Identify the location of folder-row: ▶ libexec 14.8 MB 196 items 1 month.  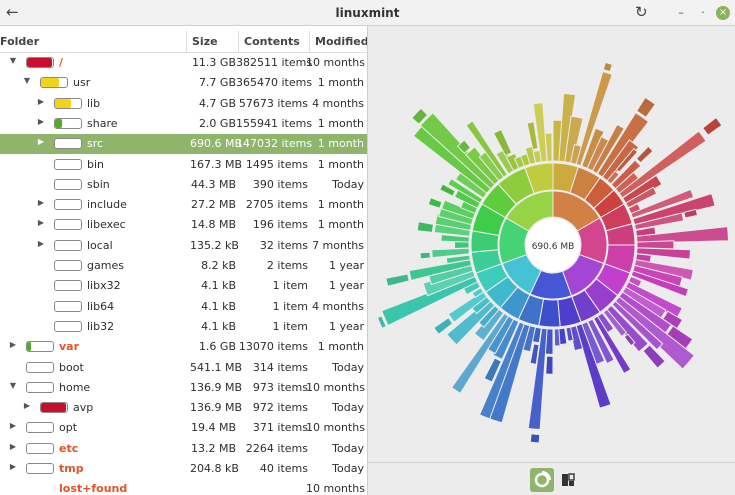
(183, 225).